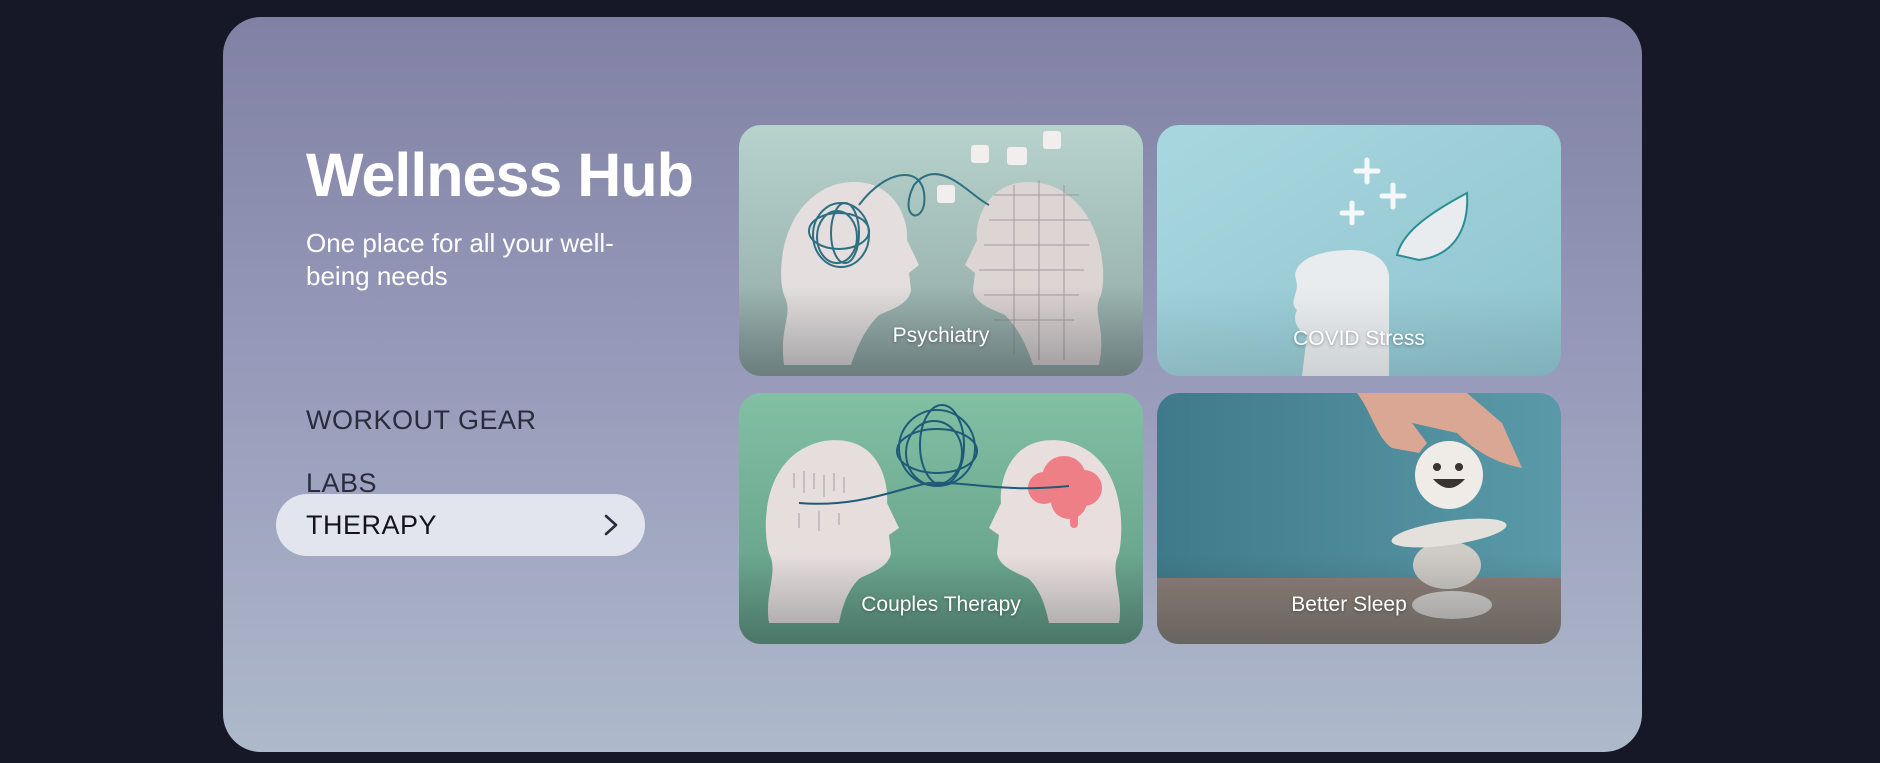 Image resolution: width=1880 pixels, height=763 pixels. I want to click on card-better-sleep: Better Sleep, so click(1359, 518).